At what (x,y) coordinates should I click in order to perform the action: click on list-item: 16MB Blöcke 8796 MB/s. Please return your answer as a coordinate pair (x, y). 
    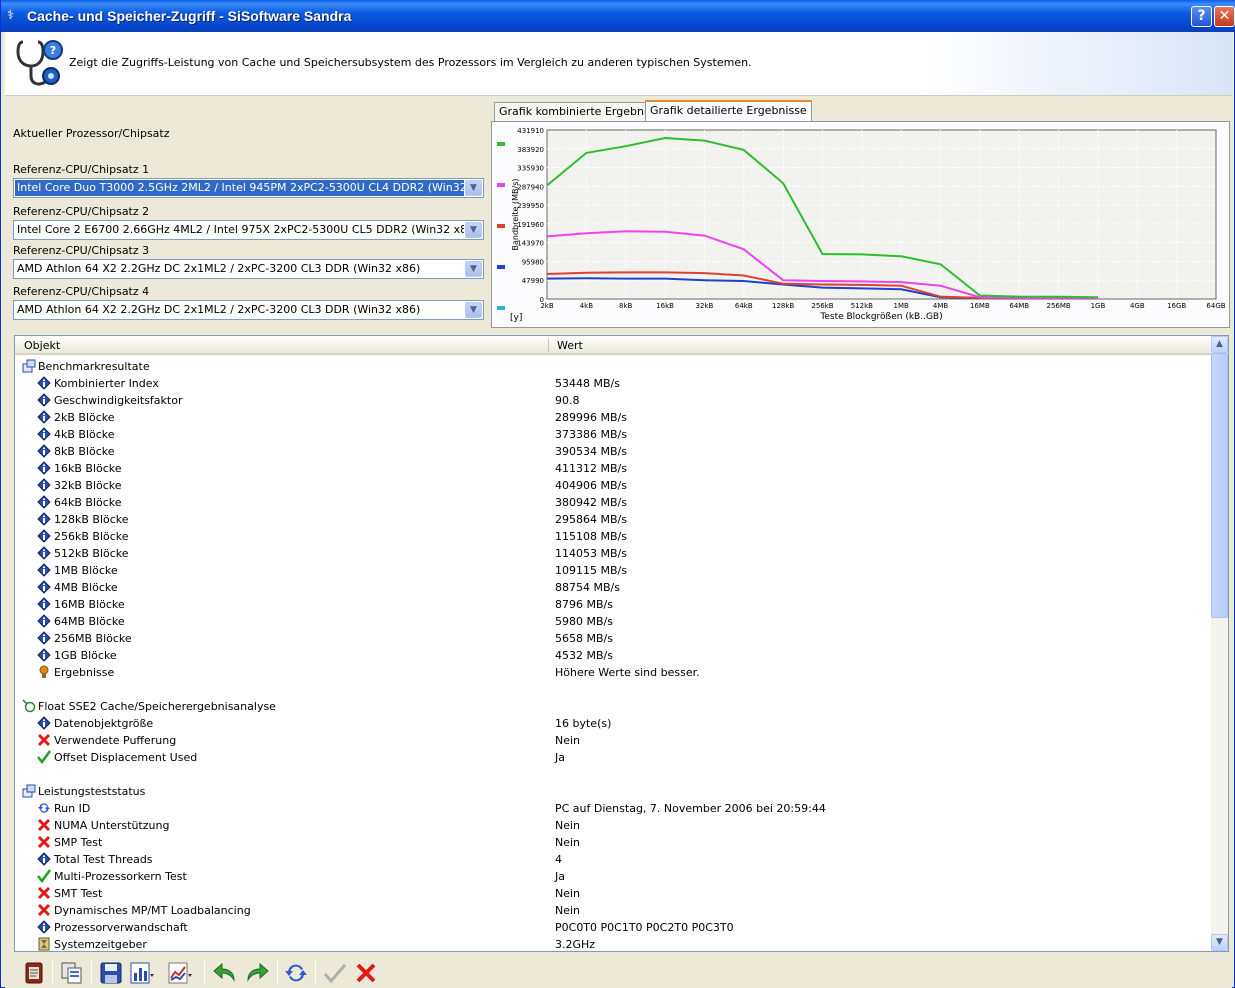
    Looking at the image, I should click on (613, 604).